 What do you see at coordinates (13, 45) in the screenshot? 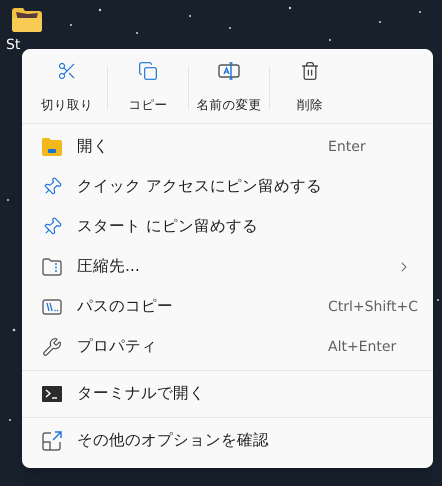
I see `desktop-icon-label: St` at bounding box center [13, 45].